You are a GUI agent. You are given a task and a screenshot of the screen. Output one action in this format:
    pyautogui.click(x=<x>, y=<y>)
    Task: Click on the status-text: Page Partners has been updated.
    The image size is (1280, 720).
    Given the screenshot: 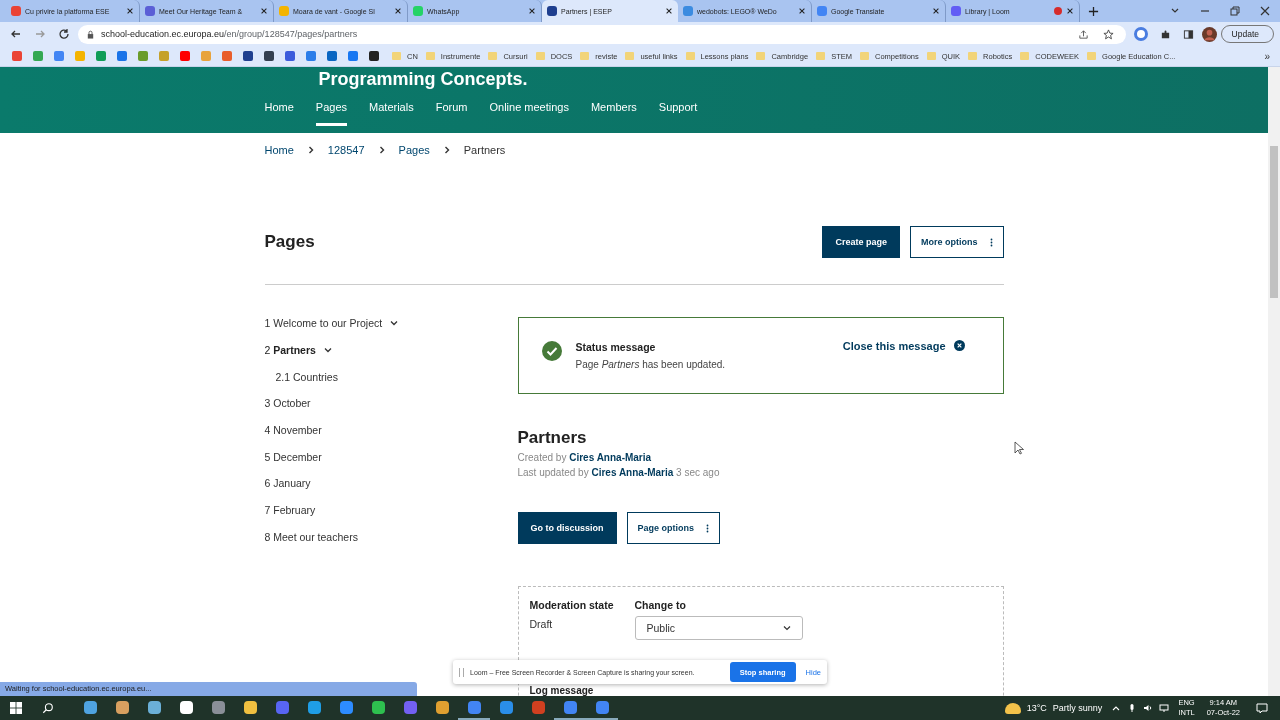 What is the action you would take?
    pyautogui.click(x=650, y=364)
    